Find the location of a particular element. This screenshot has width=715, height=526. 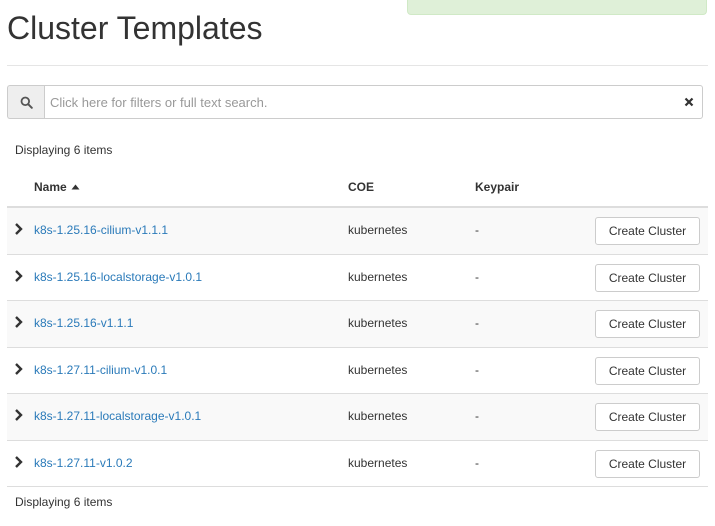

template-name-link: k8s-1.25.16-v1.1.1 is located at coordinates (83, 323).